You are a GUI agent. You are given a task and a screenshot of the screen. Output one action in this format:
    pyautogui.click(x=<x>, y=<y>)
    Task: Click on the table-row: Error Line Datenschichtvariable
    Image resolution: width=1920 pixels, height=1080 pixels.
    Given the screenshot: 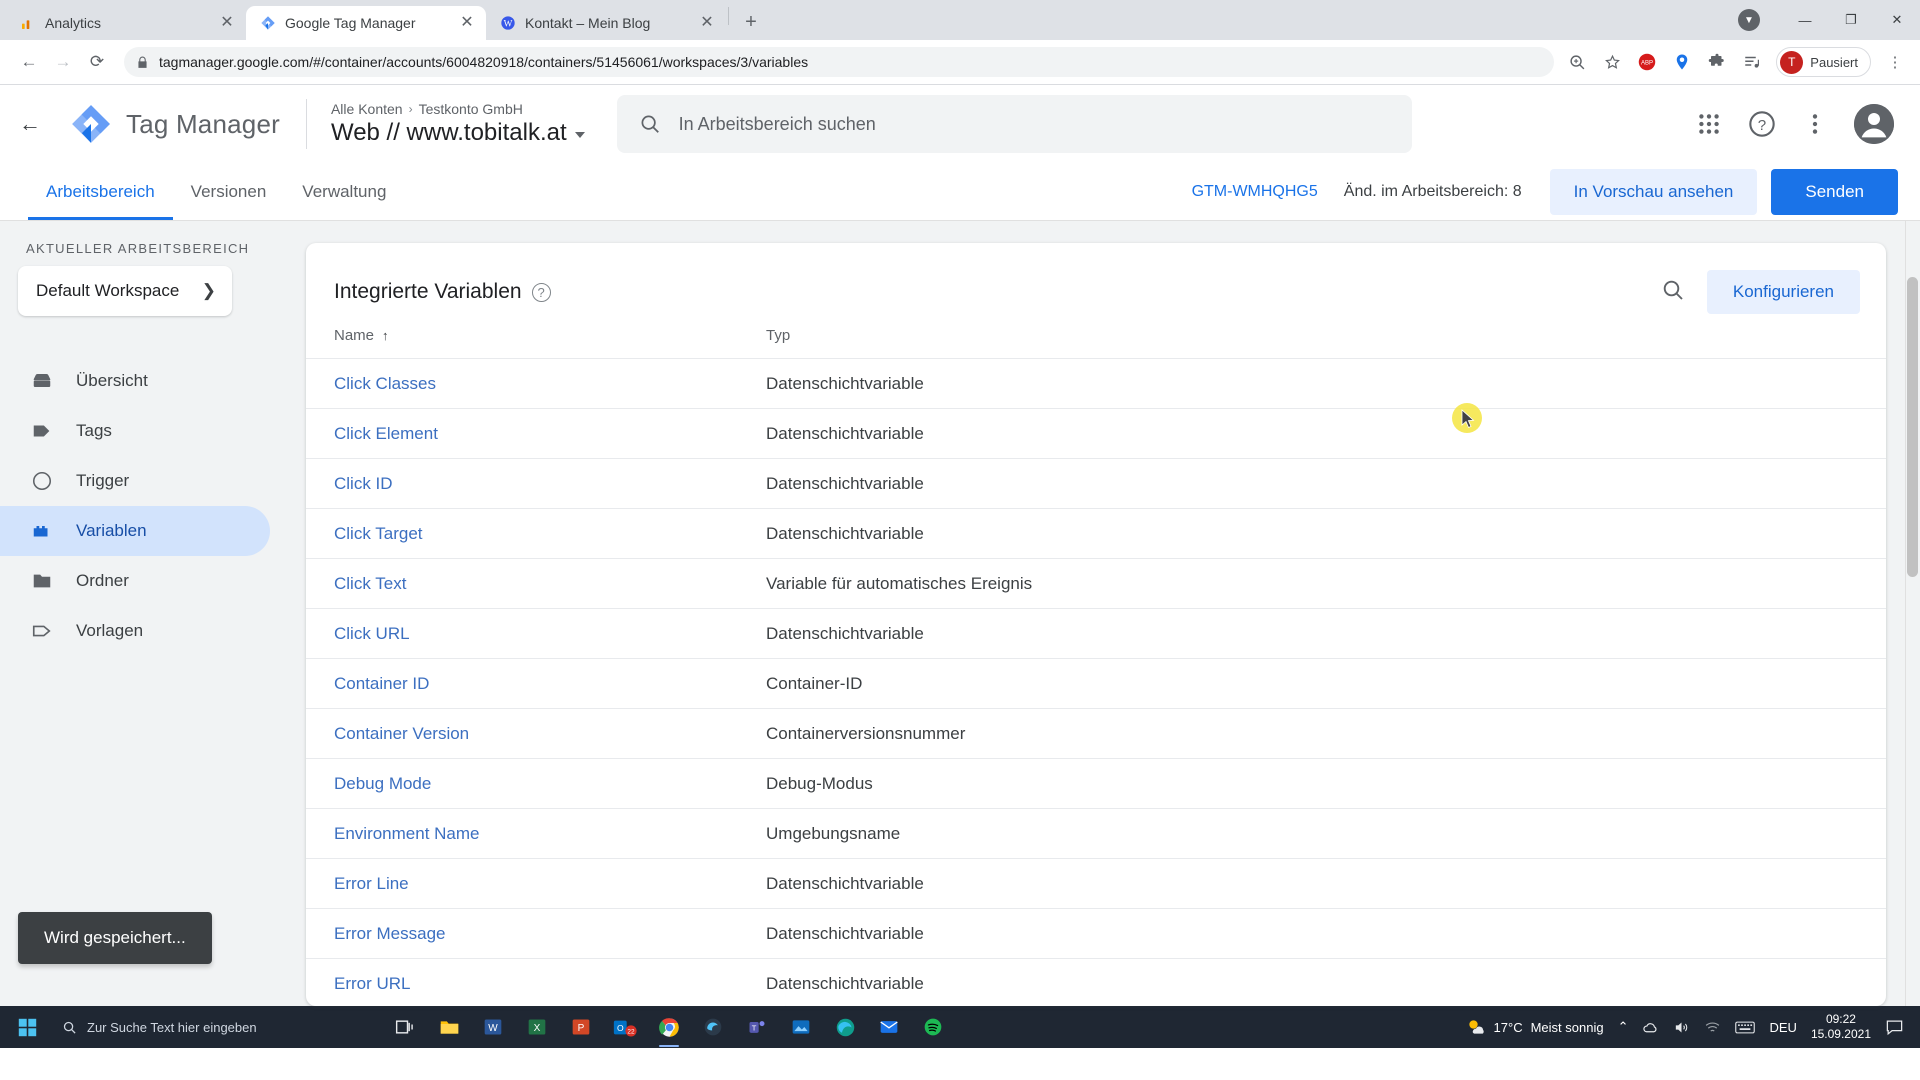 What is the action you would take?
    pyautogui.click(x=1096, y=883)
    